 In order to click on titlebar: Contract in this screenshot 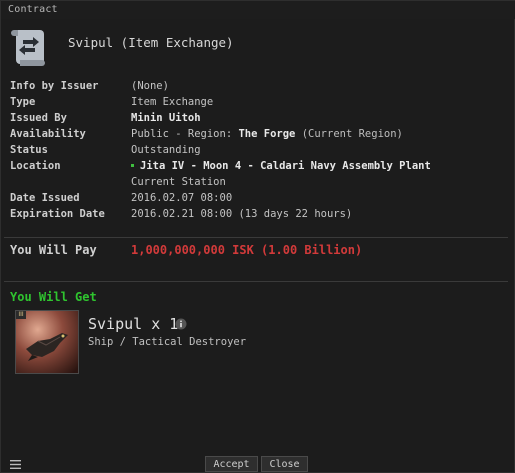, I will do `click(258, 10)`.